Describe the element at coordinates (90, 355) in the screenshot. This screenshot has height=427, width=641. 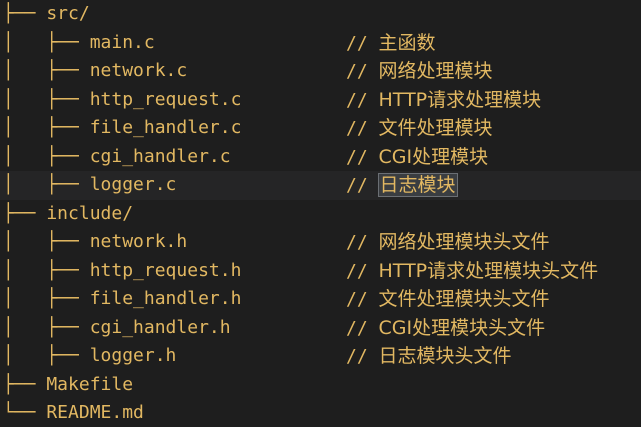
I see `tree-entry: │ ├── logger.h` at that location.